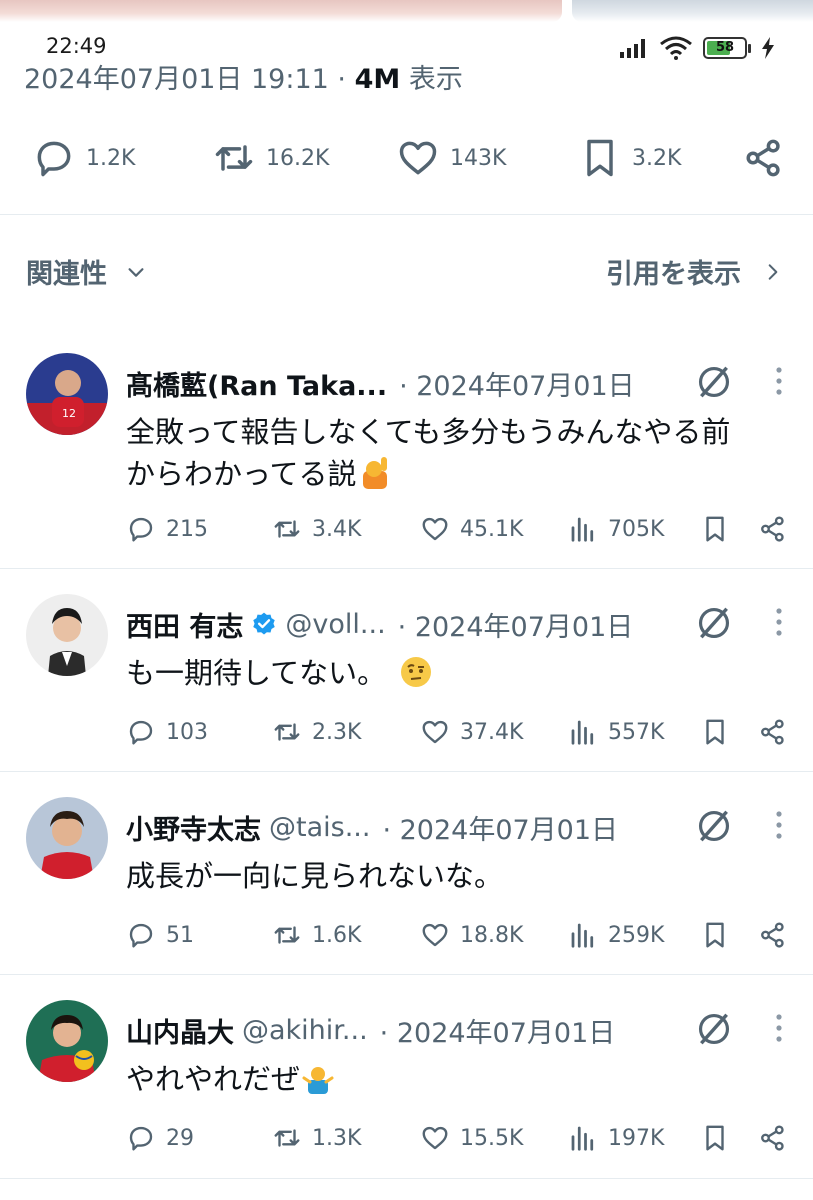  Describe the element at coordinates (471, 935) in the screenshot. I see `reply-like-button: 18.8K` at that location.